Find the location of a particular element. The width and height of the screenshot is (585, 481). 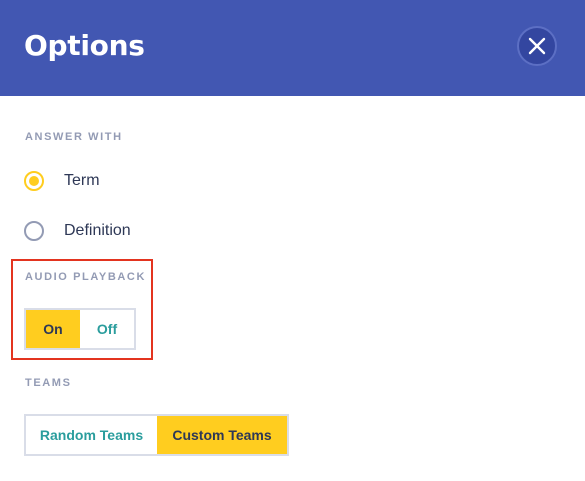

teams-label: TEAMS is located at coordinates (48, 383).